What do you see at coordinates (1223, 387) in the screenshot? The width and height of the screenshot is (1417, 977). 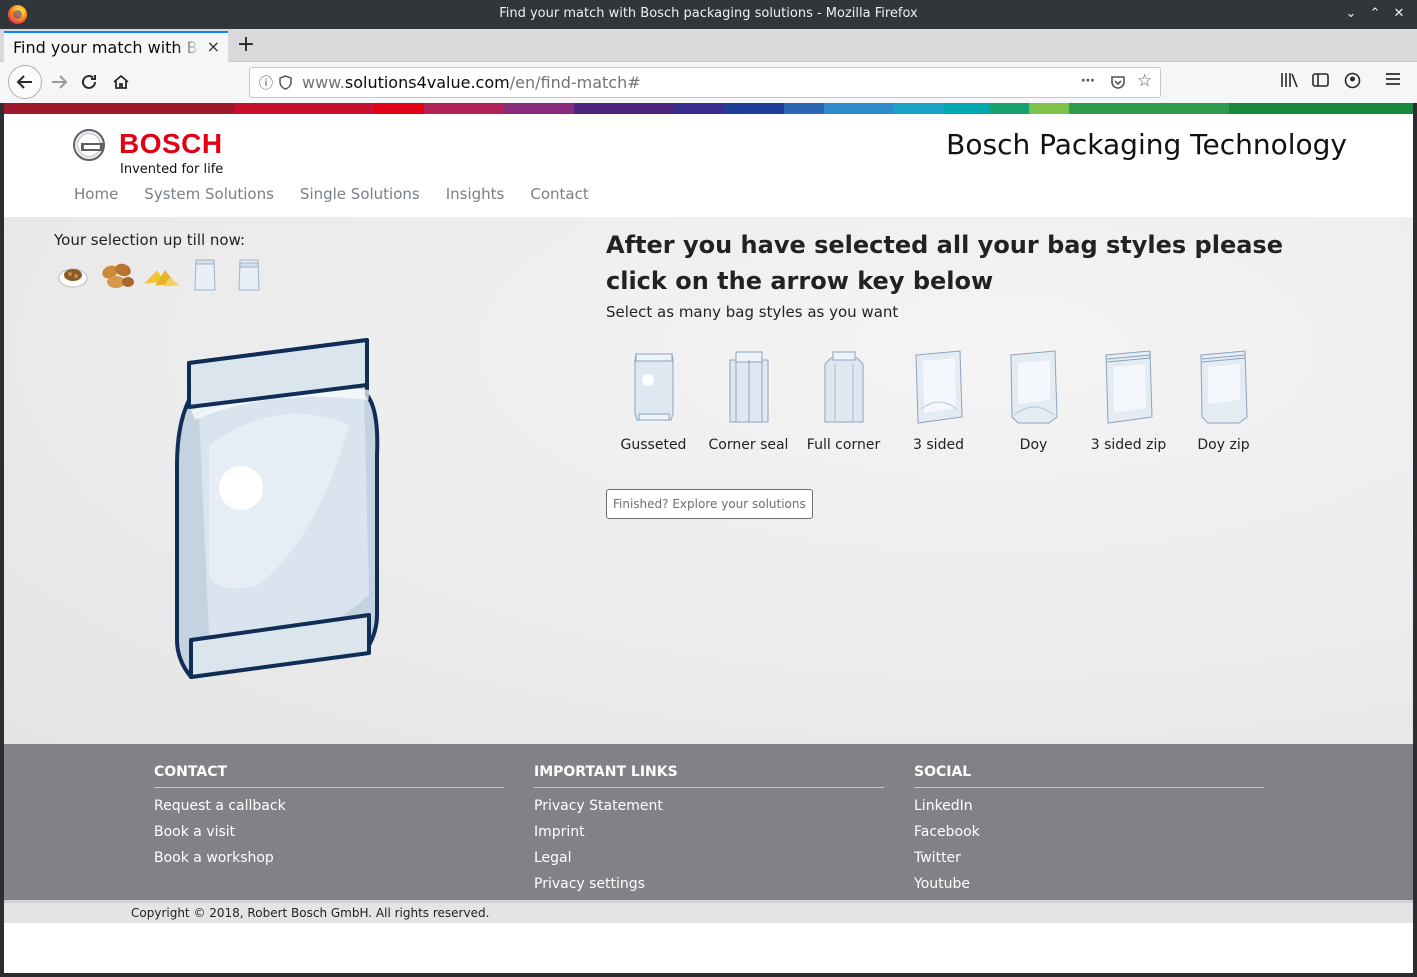 I see `doy-zip-bag-icon` at bounding box center [1223, 387].